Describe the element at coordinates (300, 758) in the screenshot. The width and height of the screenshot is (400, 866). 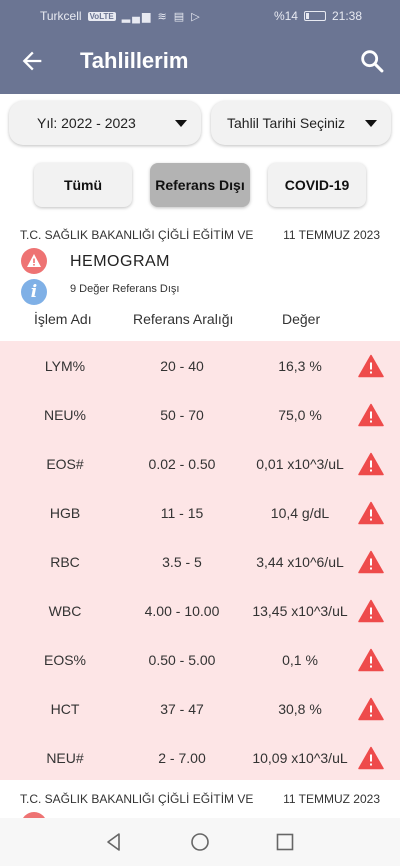
I see `row-value: 10,09 x10^3/uL` at that location.